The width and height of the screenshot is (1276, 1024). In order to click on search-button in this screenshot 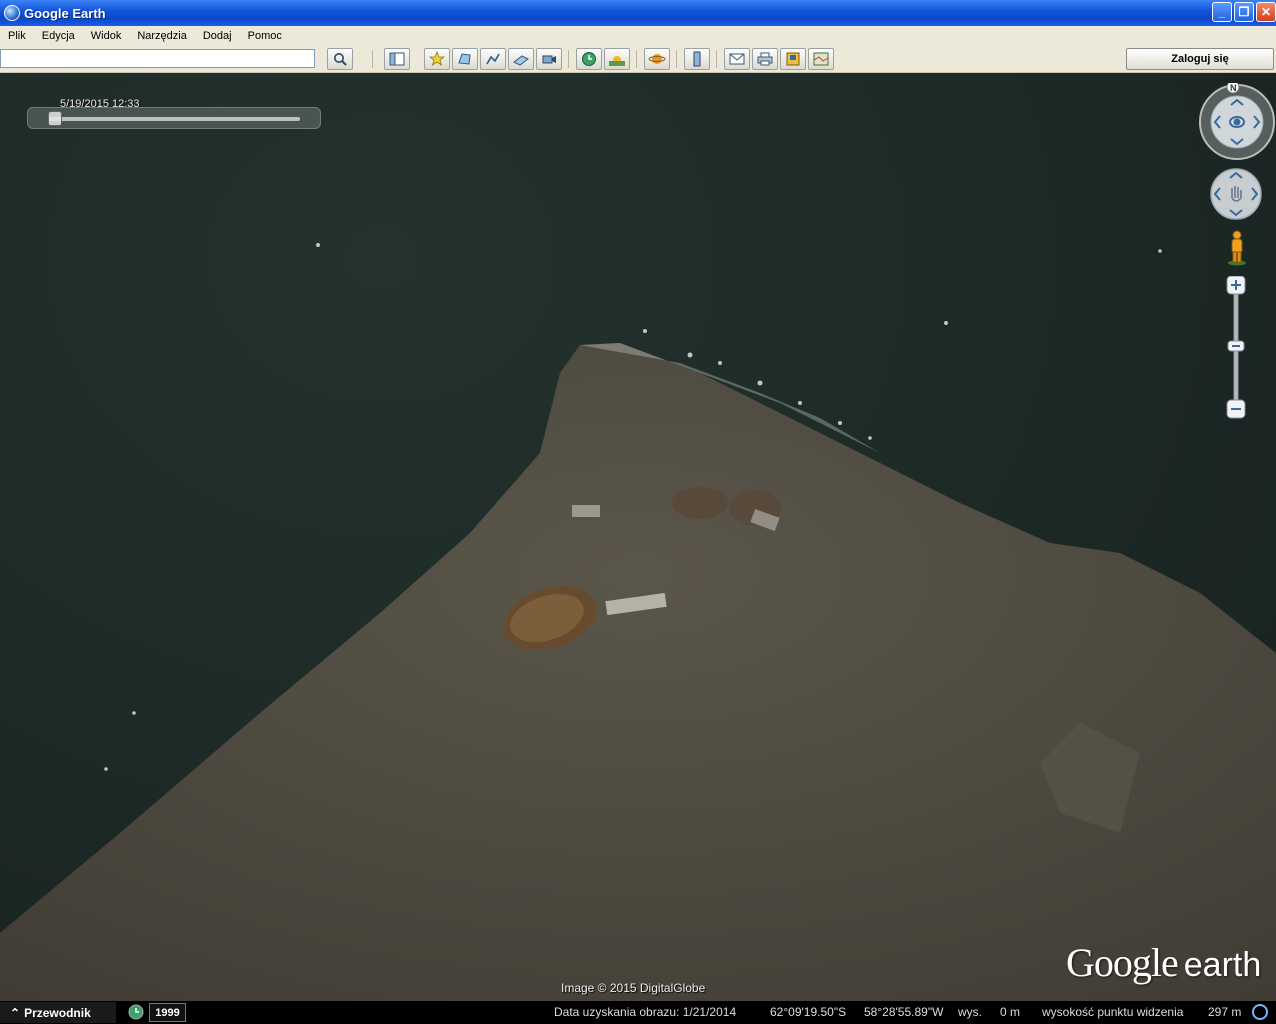, I will do `click(340, 59)`.